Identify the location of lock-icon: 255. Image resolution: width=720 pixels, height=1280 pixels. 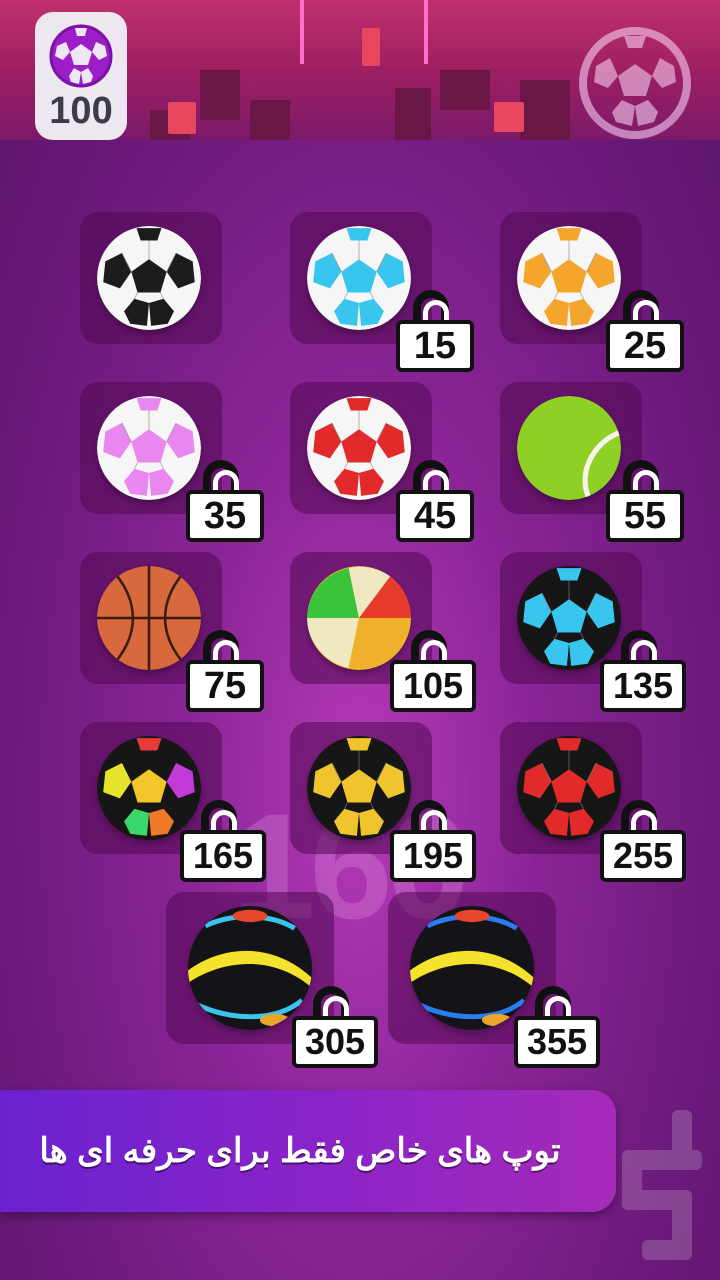
(643, 842).